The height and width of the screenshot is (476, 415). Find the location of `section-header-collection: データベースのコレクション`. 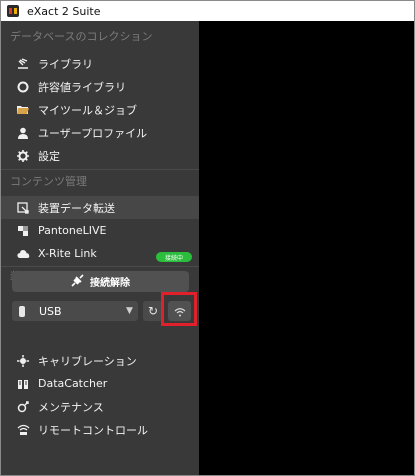

section-header-collection: データベースのコレクション is located at coordinates (81, 36).